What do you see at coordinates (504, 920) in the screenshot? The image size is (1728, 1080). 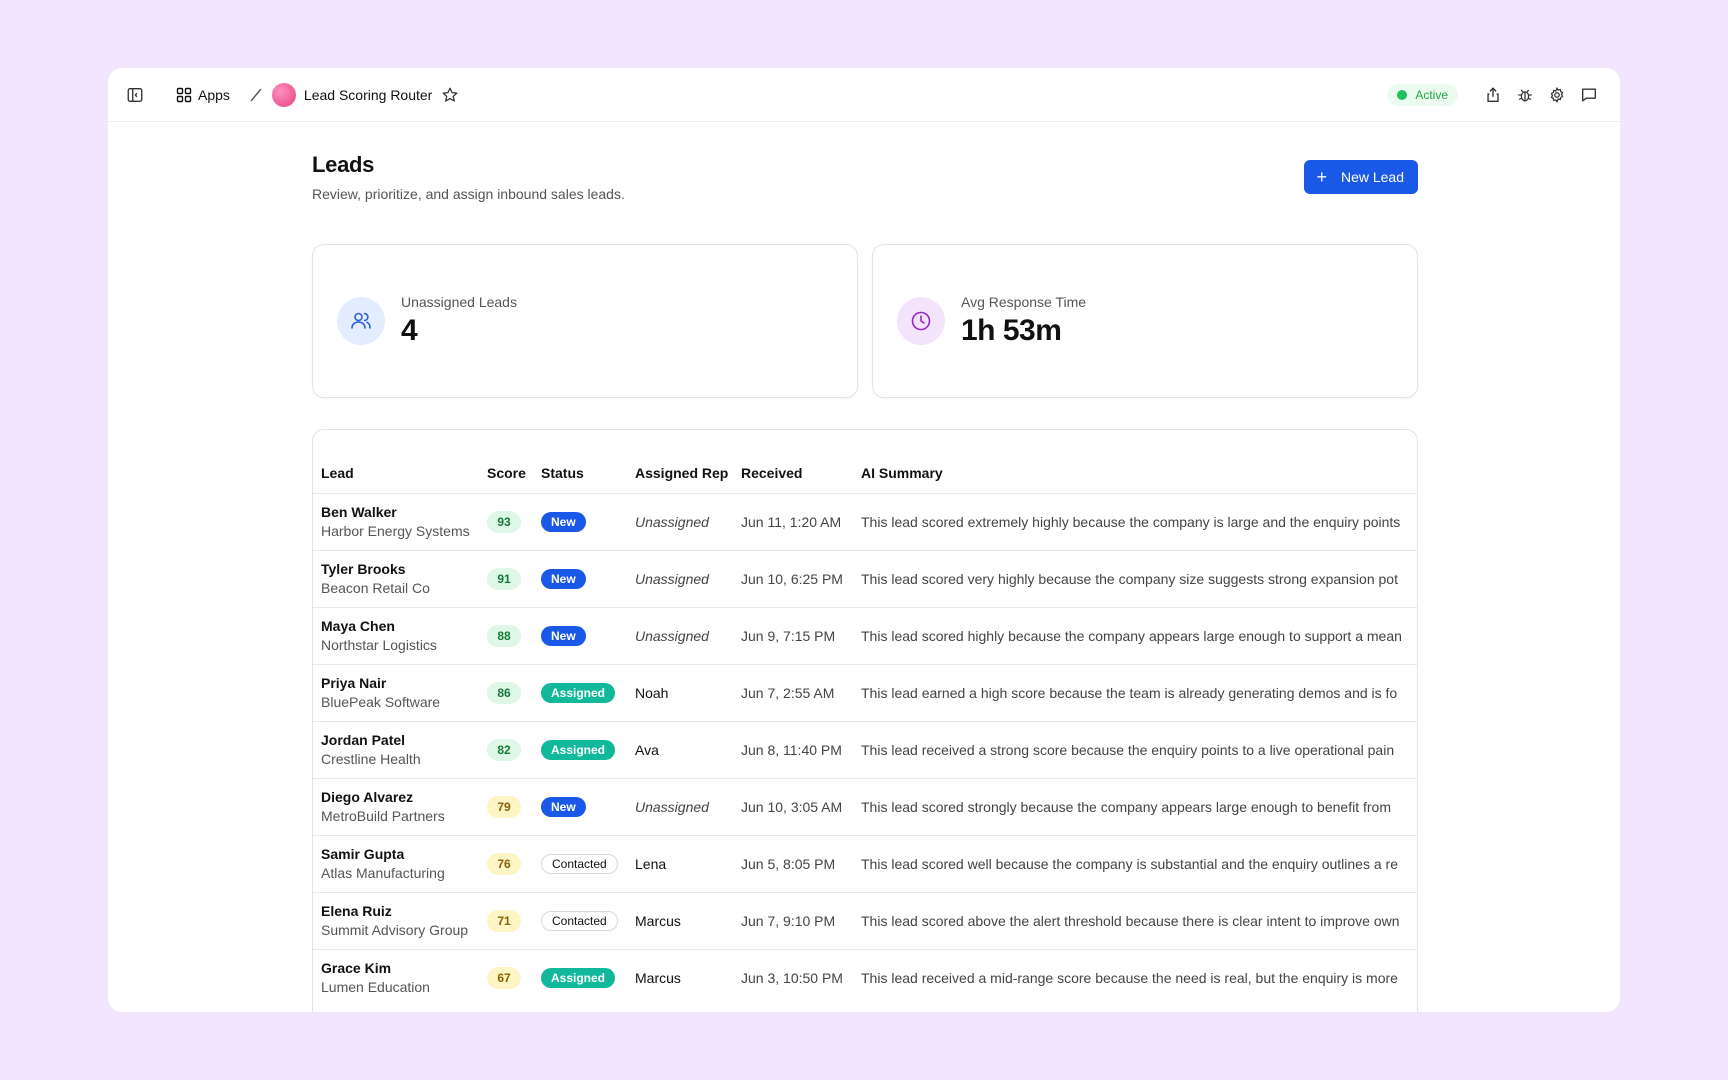 I see `score-badge: 71` at bounding box center [504, 920].